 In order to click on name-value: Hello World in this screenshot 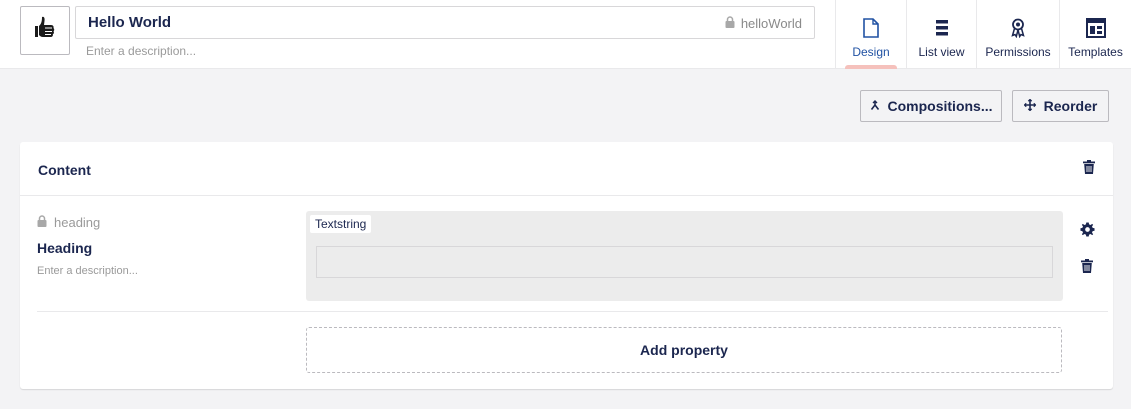, I will do `click(130, 22)`.